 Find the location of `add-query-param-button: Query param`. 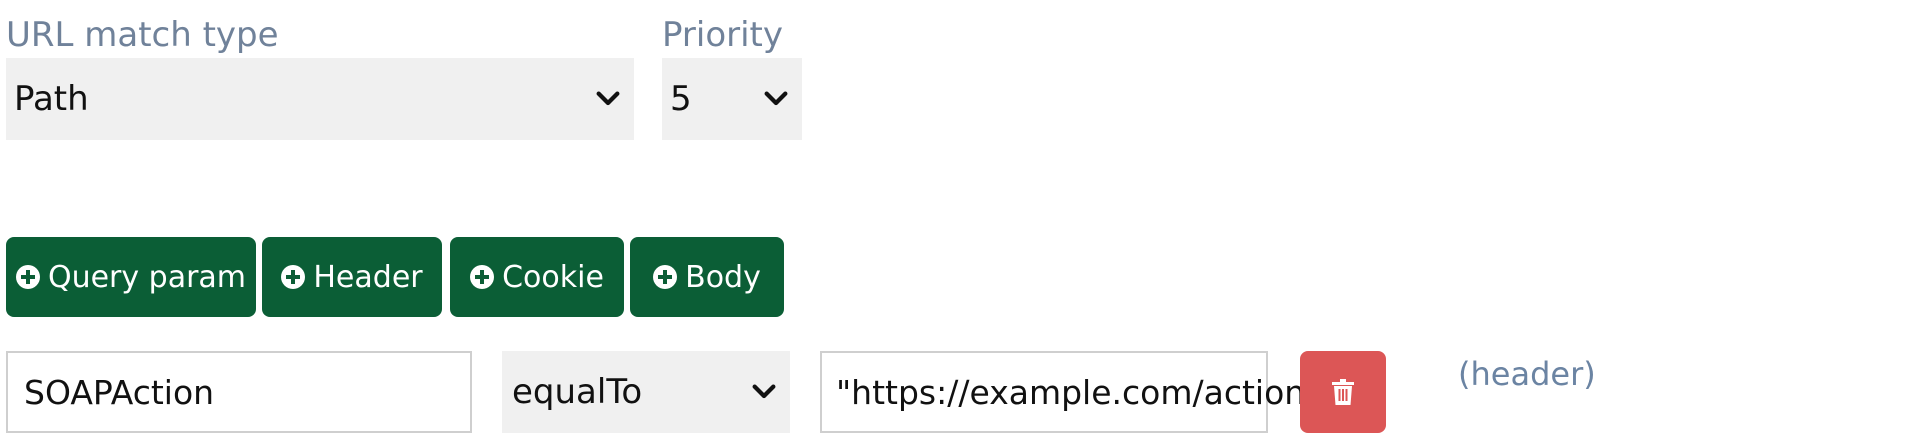

add-query-param-button: Query param is located at coordinates (131, 277).